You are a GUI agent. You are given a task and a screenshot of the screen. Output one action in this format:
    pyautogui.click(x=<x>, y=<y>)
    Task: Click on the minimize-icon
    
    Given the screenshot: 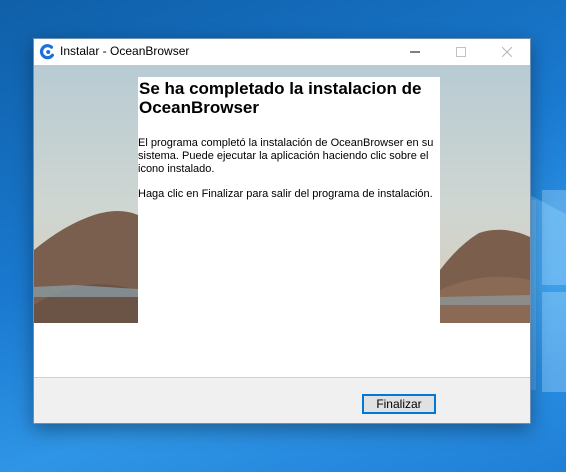 What is the action you would take?
    pyautogui.click(x=415, y=52)
    